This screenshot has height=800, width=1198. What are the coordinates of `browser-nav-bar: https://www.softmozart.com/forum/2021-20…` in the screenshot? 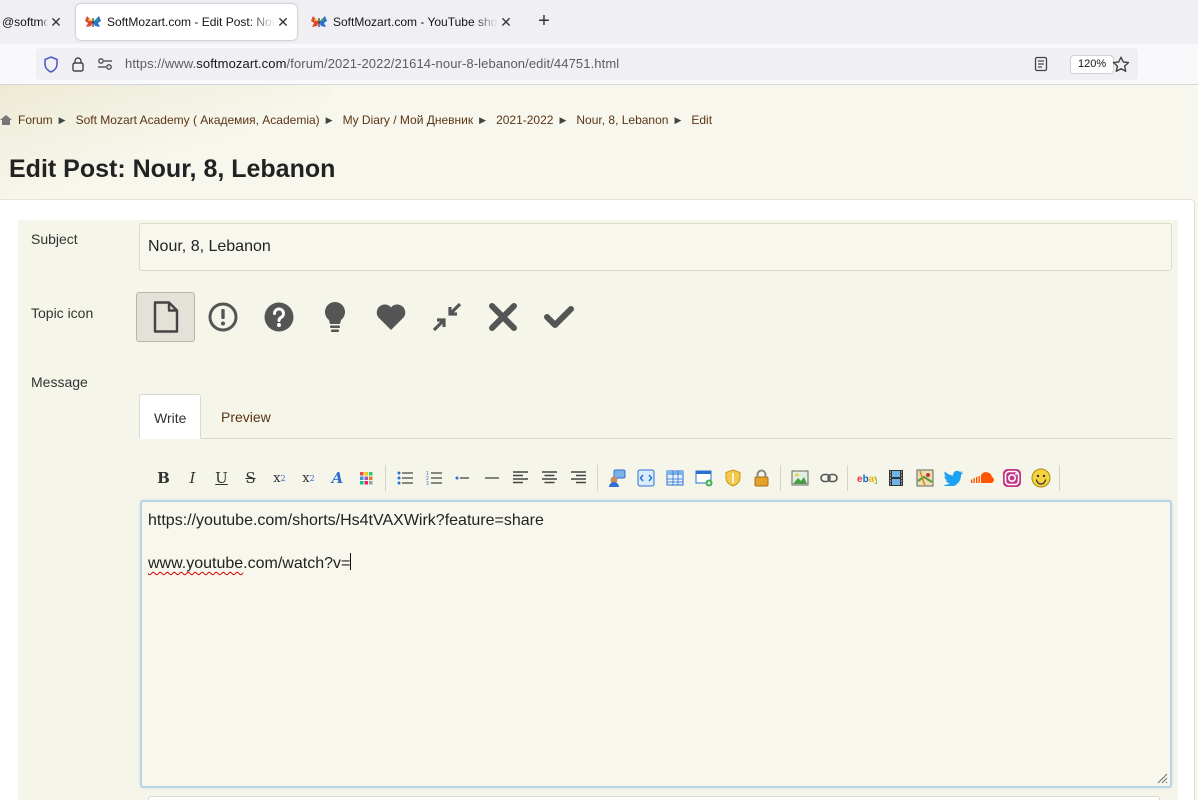 It's located at (599, 64).